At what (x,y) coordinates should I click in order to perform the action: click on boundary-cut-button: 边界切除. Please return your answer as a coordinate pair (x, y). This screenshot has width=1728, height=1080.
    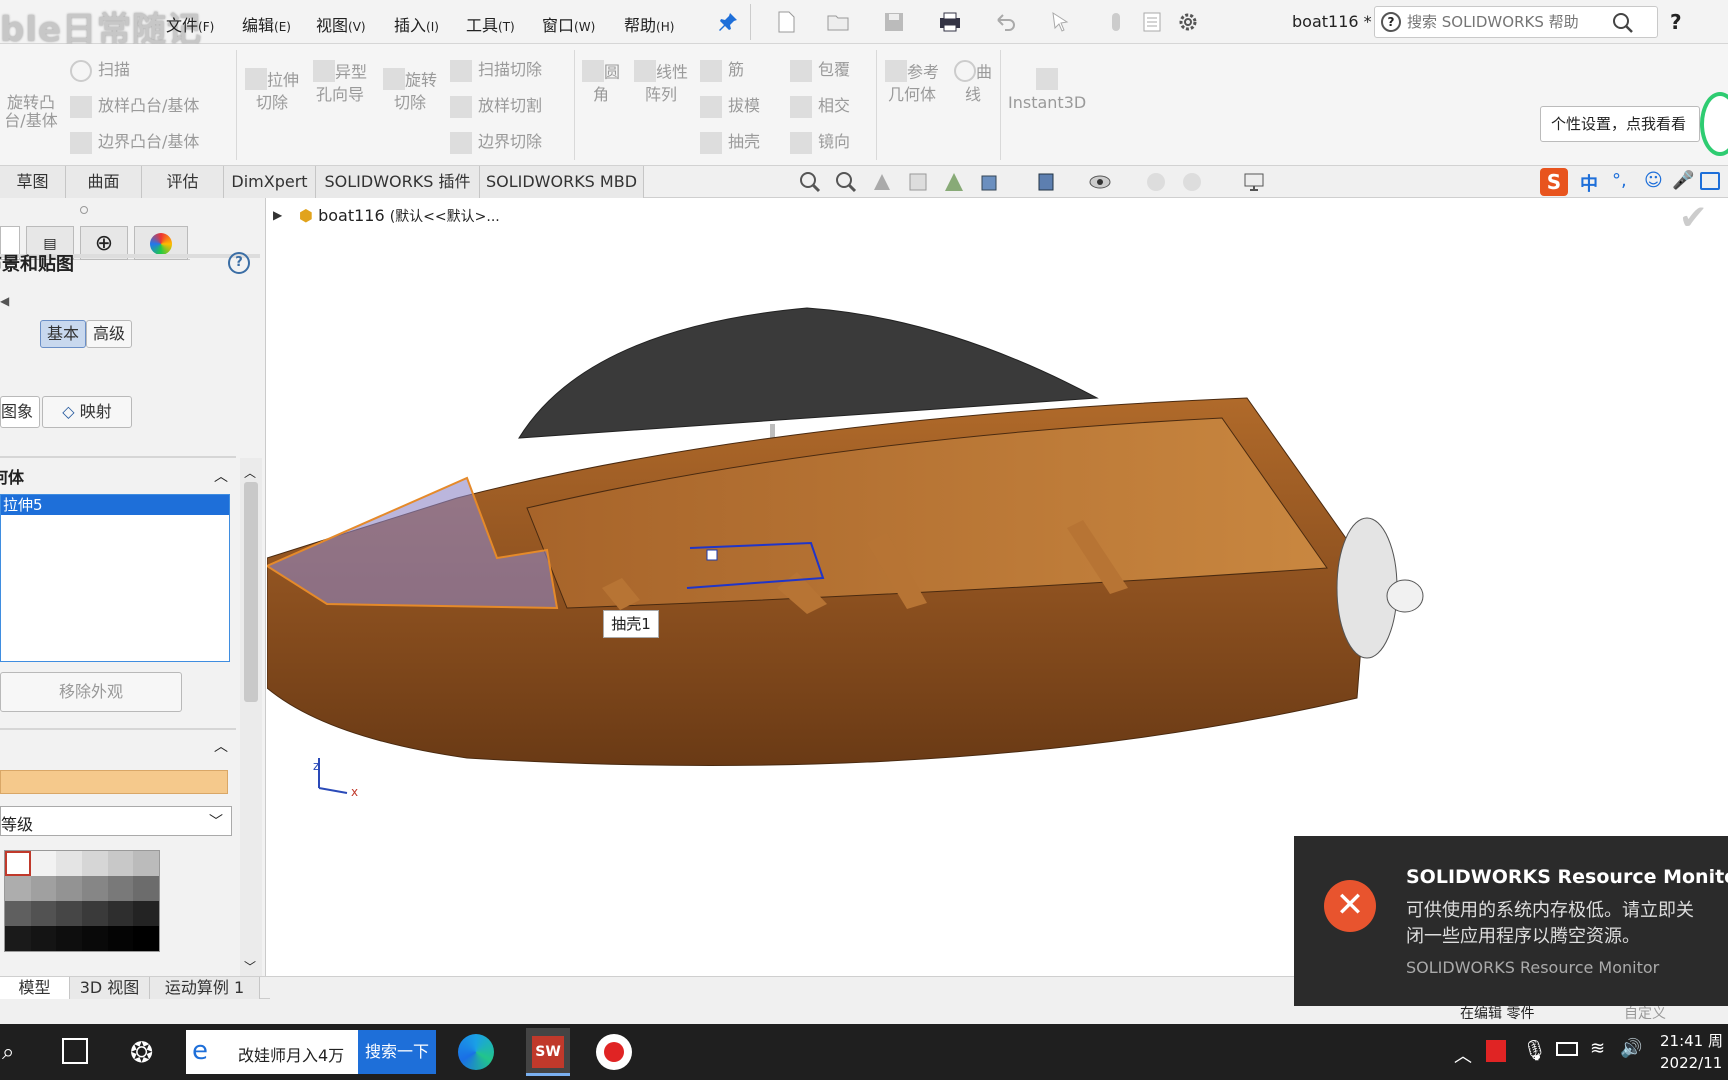
    Looking at the image, I should click on (496, 141).